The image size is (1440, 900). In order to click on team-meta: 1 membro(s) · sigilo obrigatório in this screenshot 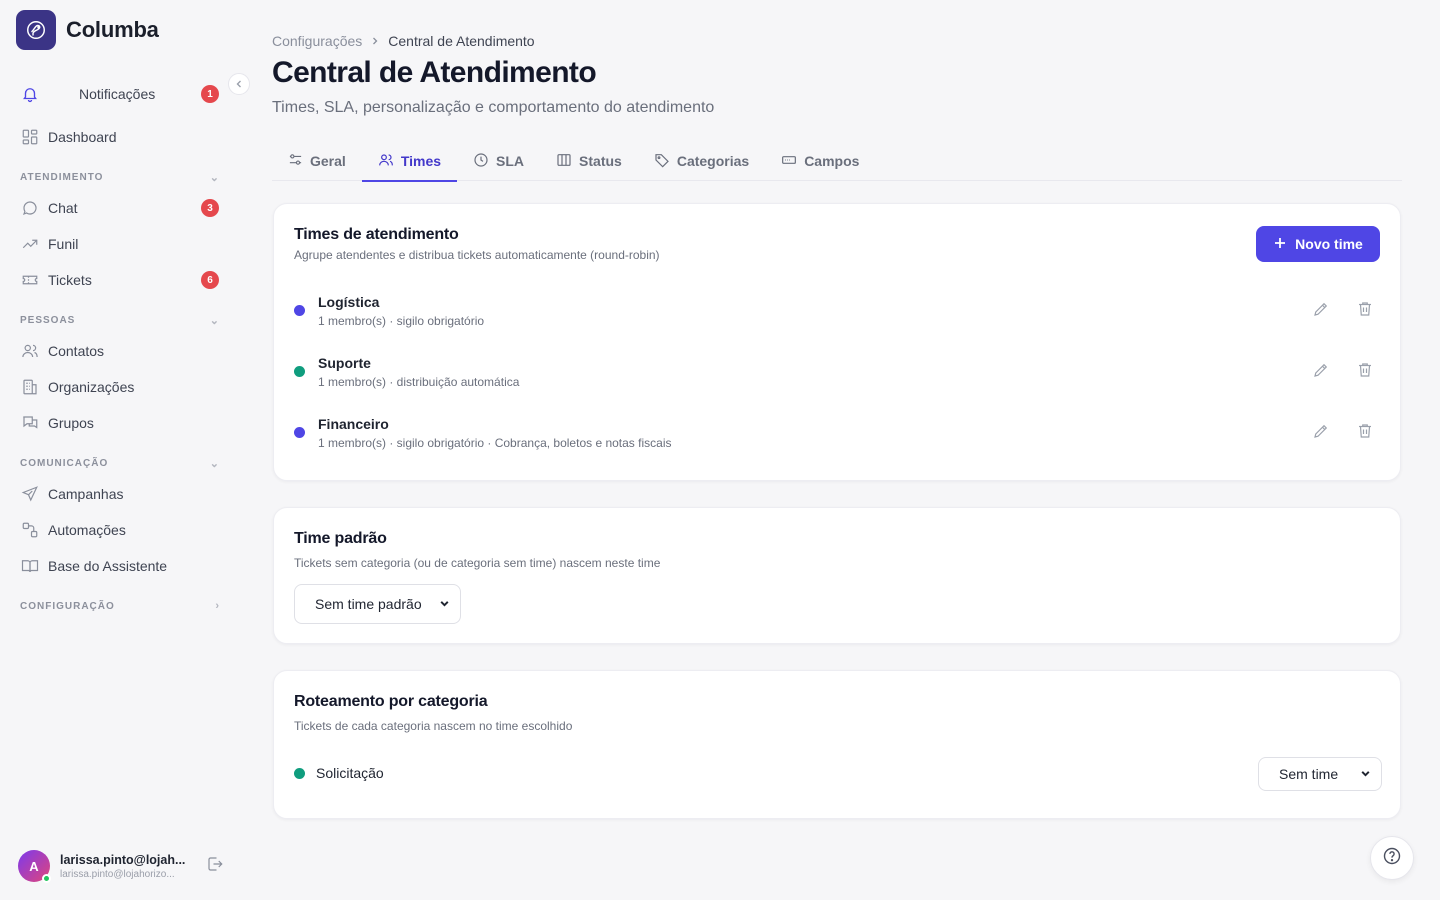, I will do `click(401, 321)`.